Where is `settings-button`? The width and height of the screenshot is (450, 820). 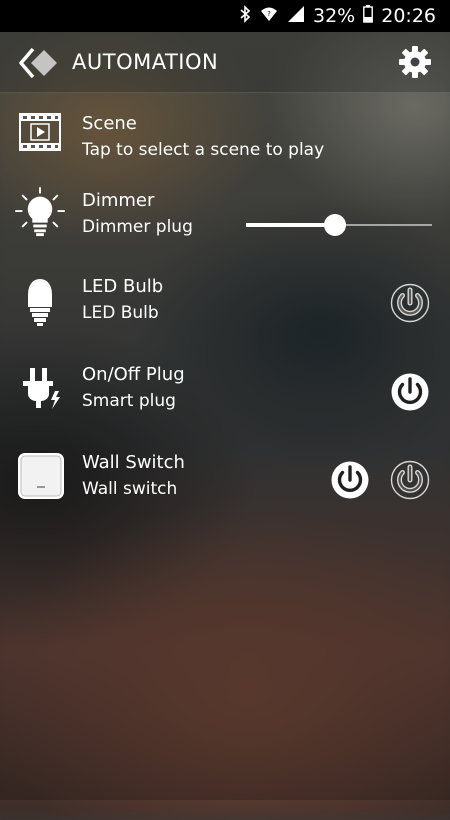
settings-button is located at coordinates (415, 62).